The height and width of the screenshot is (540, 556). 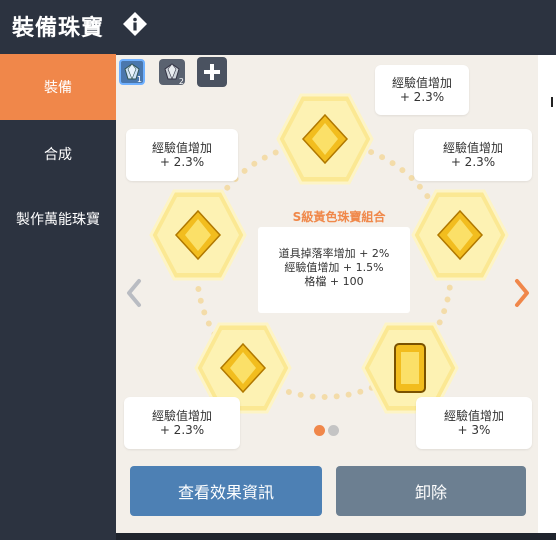 I want to click on tab-jewel-set-1: 1, so click(x=132, y=72).